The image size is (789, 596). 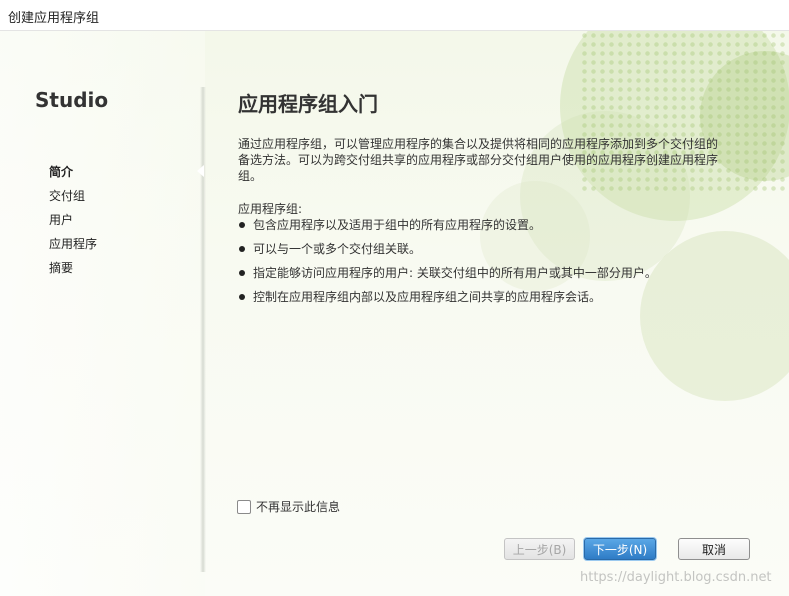 I want to click on cancel-button: 取消, so click(x=714, y=549).